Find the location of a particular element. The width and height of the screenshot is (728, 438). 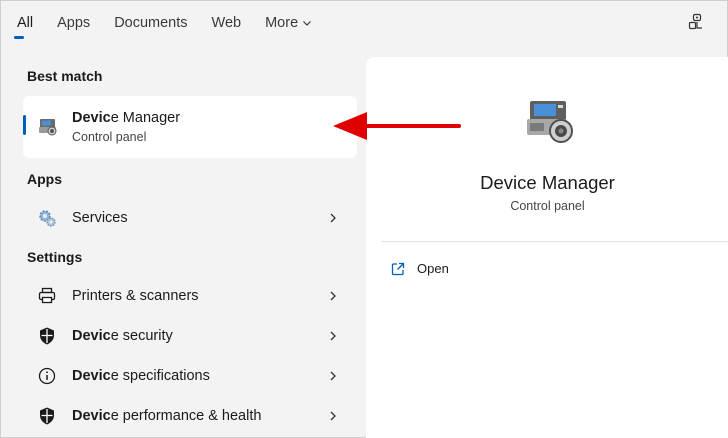

tab-label: Apps is located at coordinates (74, 23).